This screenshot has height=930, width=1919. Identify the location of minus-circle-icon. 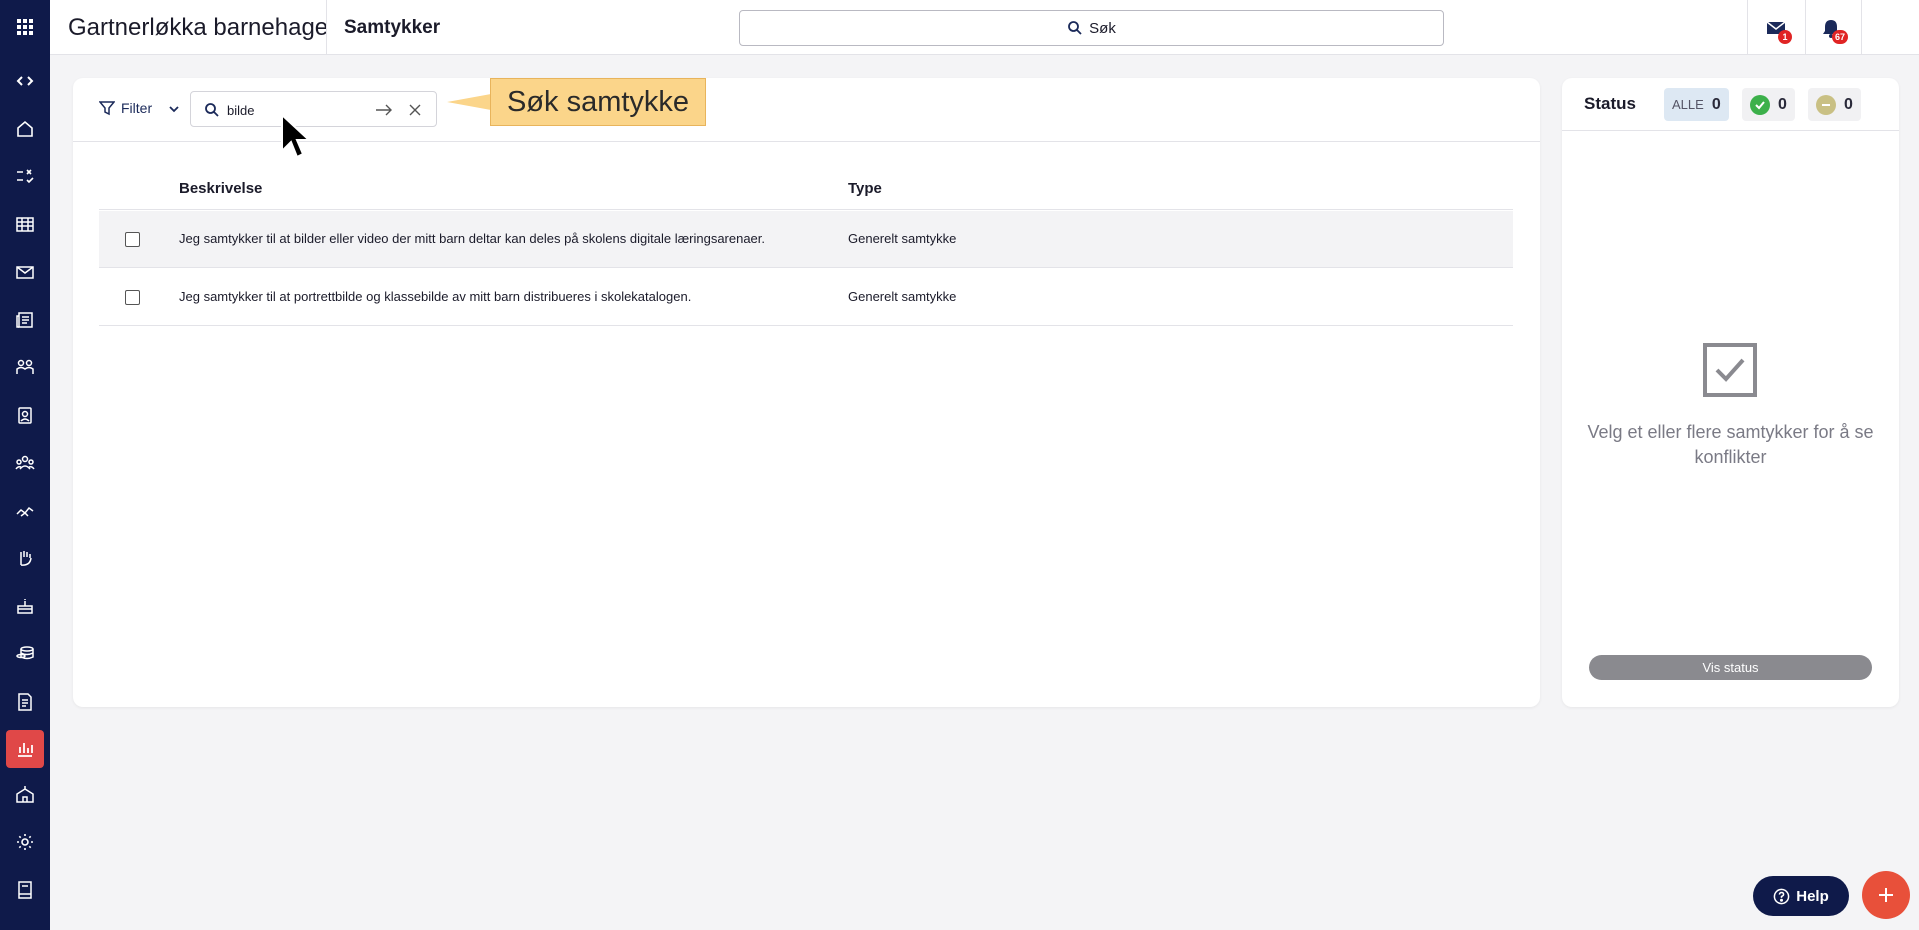
(1826, 104).